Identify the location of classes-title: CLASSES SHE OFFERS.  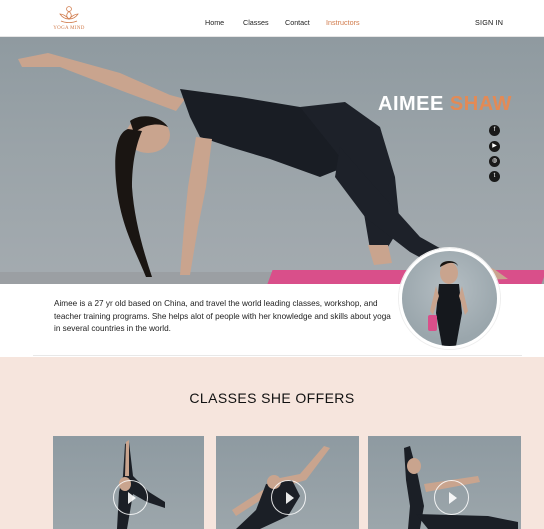
(272, 398).